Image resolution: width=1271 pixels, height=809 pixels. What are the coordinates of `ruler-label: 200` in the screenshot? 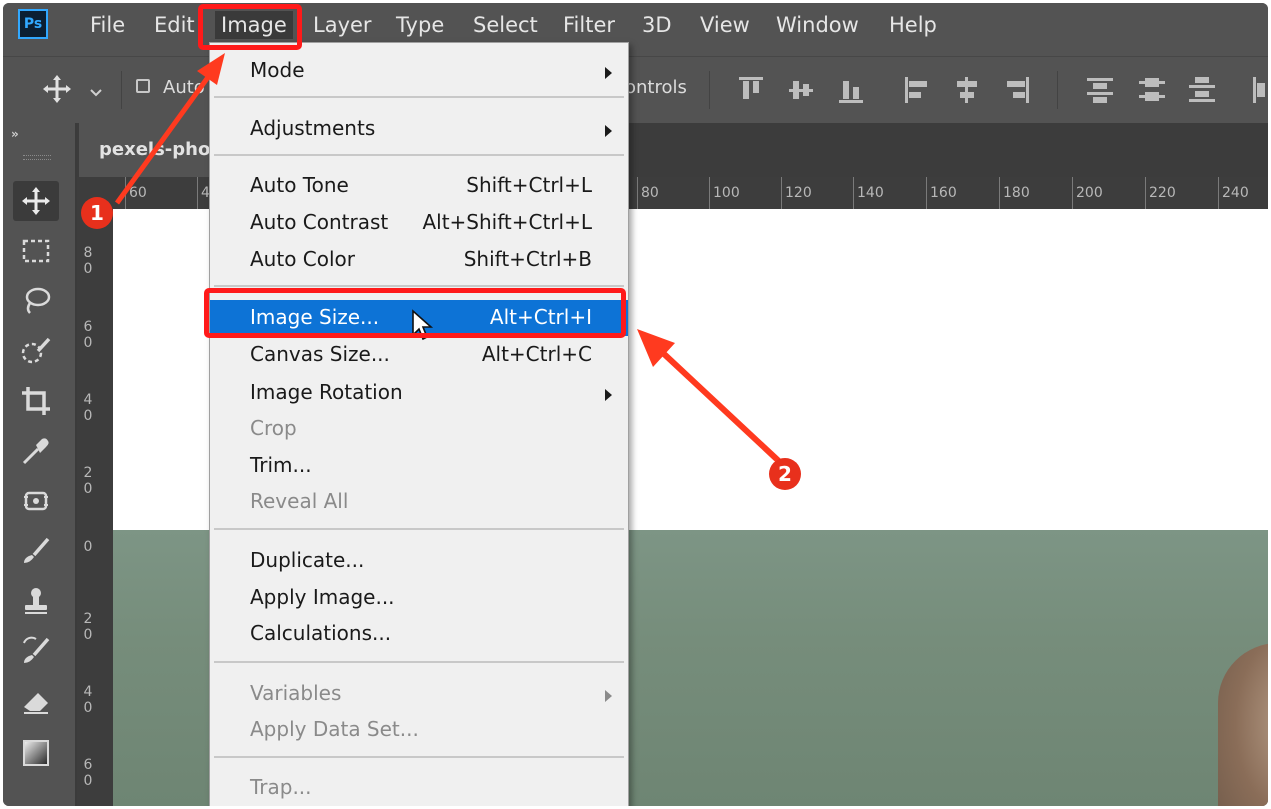 It's located at (1089, 193).